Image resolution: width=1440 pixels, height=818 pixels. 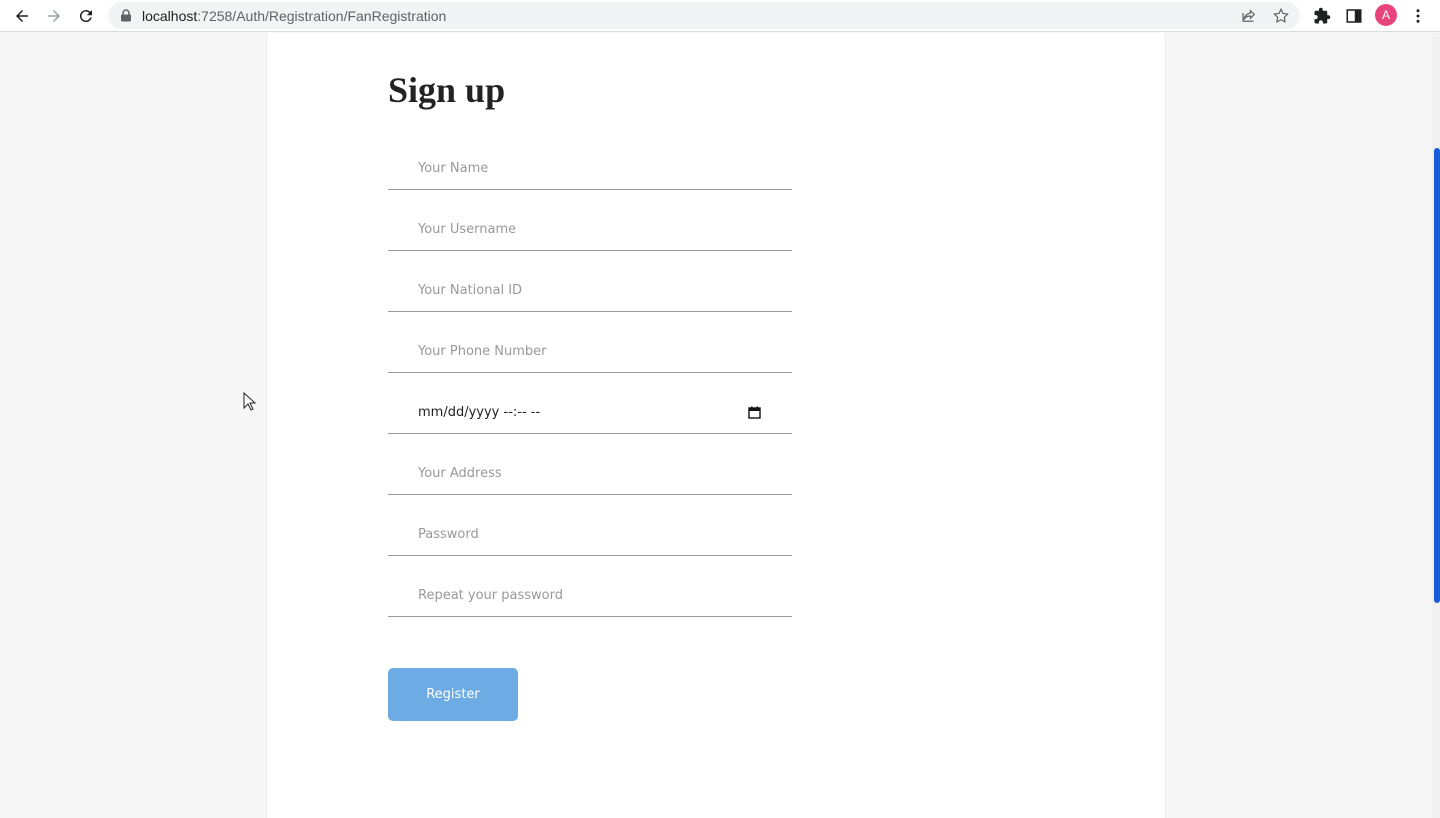 I want to click on scrollbar, so click(x=1436, y=425).